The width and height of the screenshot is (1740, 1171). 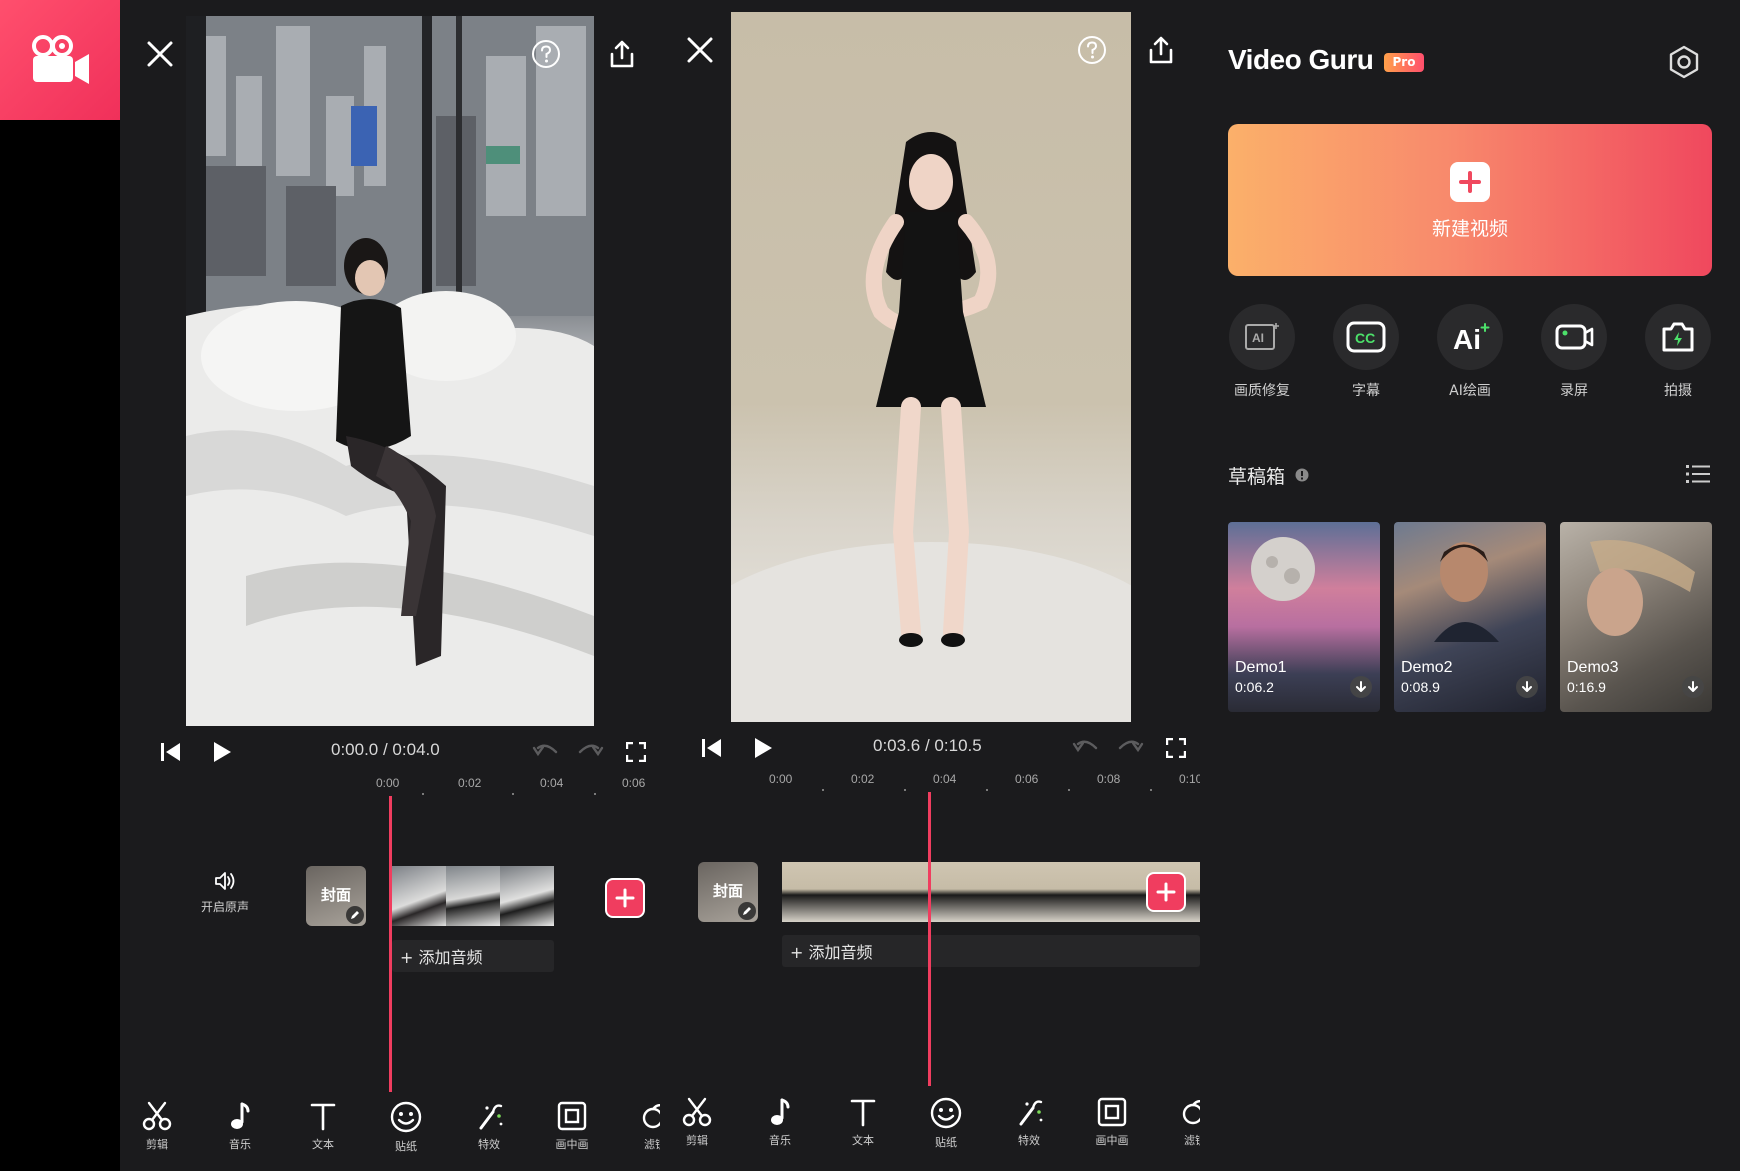 I want to click on draft-duration: 0:08.9, so click(x=1420, y=687).